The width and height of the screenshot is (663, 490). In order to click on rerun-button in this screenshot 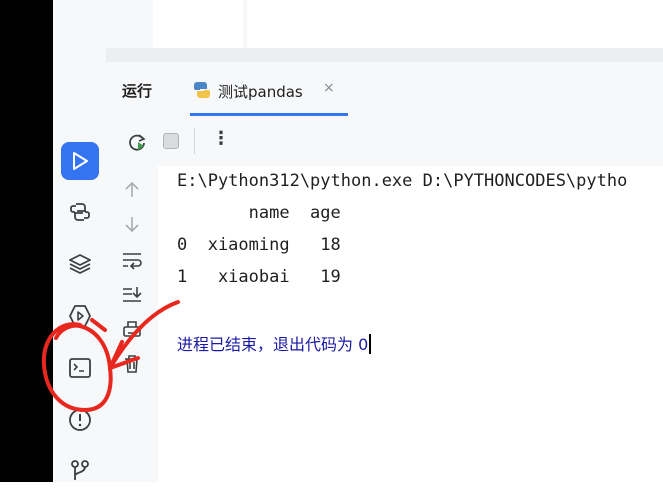, I will do `click(137, 144)`.